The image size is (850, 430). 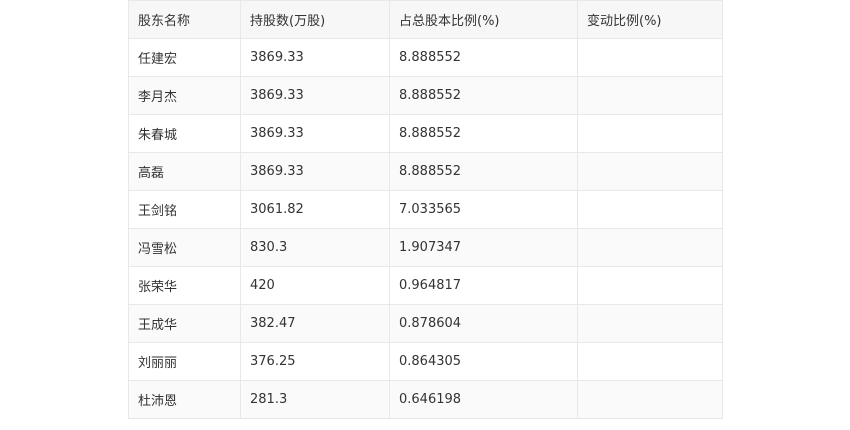 I want to click on table-row: 冯雪松 830.3 1.907347, so click(x=425, y=247).